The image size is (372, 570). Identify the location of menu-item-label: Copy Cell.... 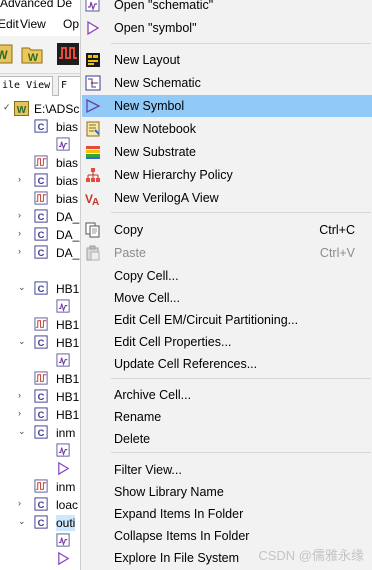
(146, 276).